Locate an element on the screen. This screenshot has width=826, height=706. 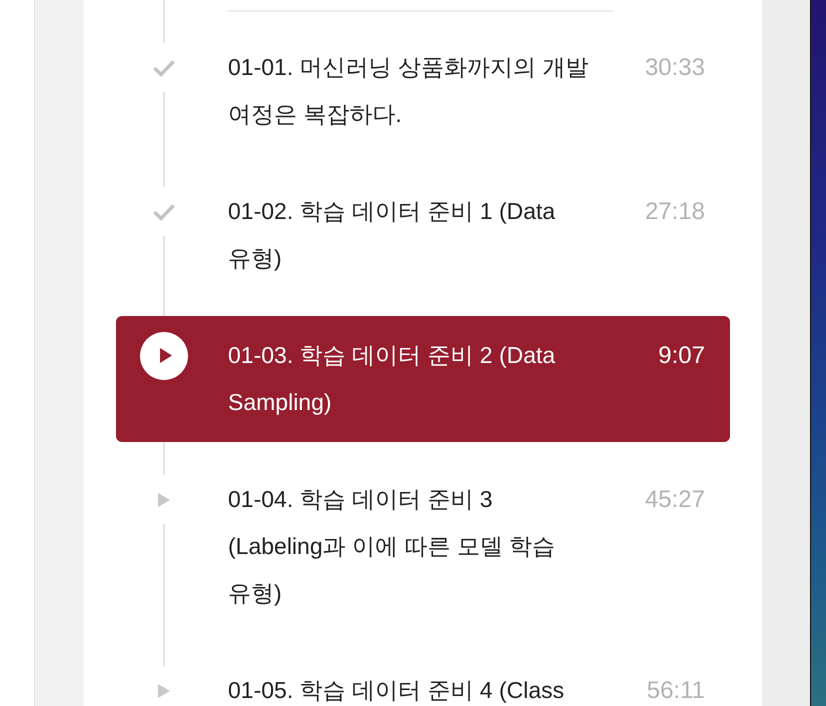
lecture-item: 01-02. 학습 데이터 준비 1 (Data 유형) 27:18 is located at coordinates (423, 235).